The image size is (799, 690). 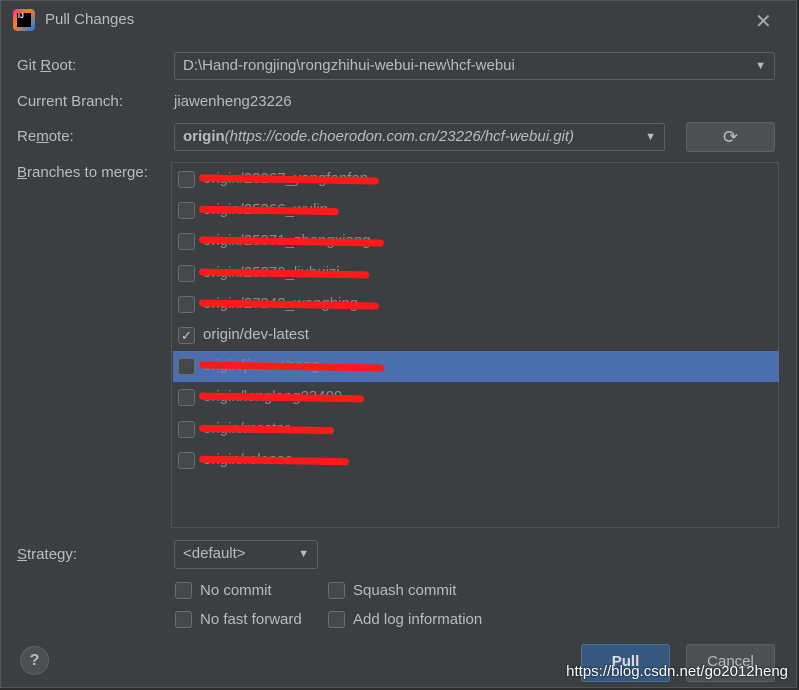 What do you see at coordinates (236, 590) in the screenshot?
I see `option-label: No commit` at bounding box center [236, 590].